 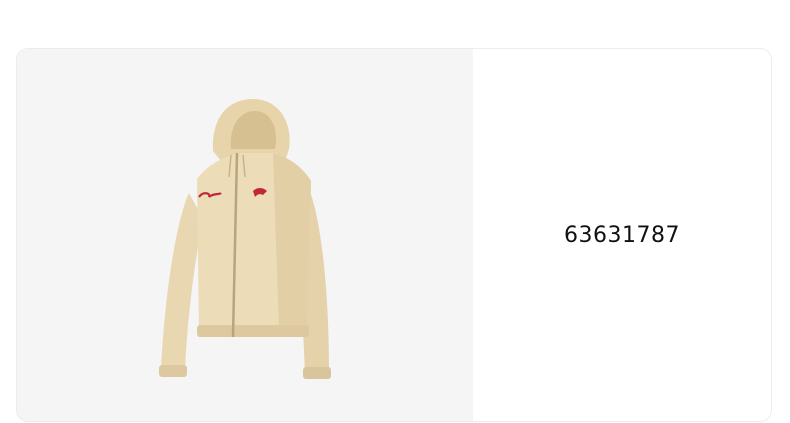 I want to click on waistband, so click(x=253, y=331).